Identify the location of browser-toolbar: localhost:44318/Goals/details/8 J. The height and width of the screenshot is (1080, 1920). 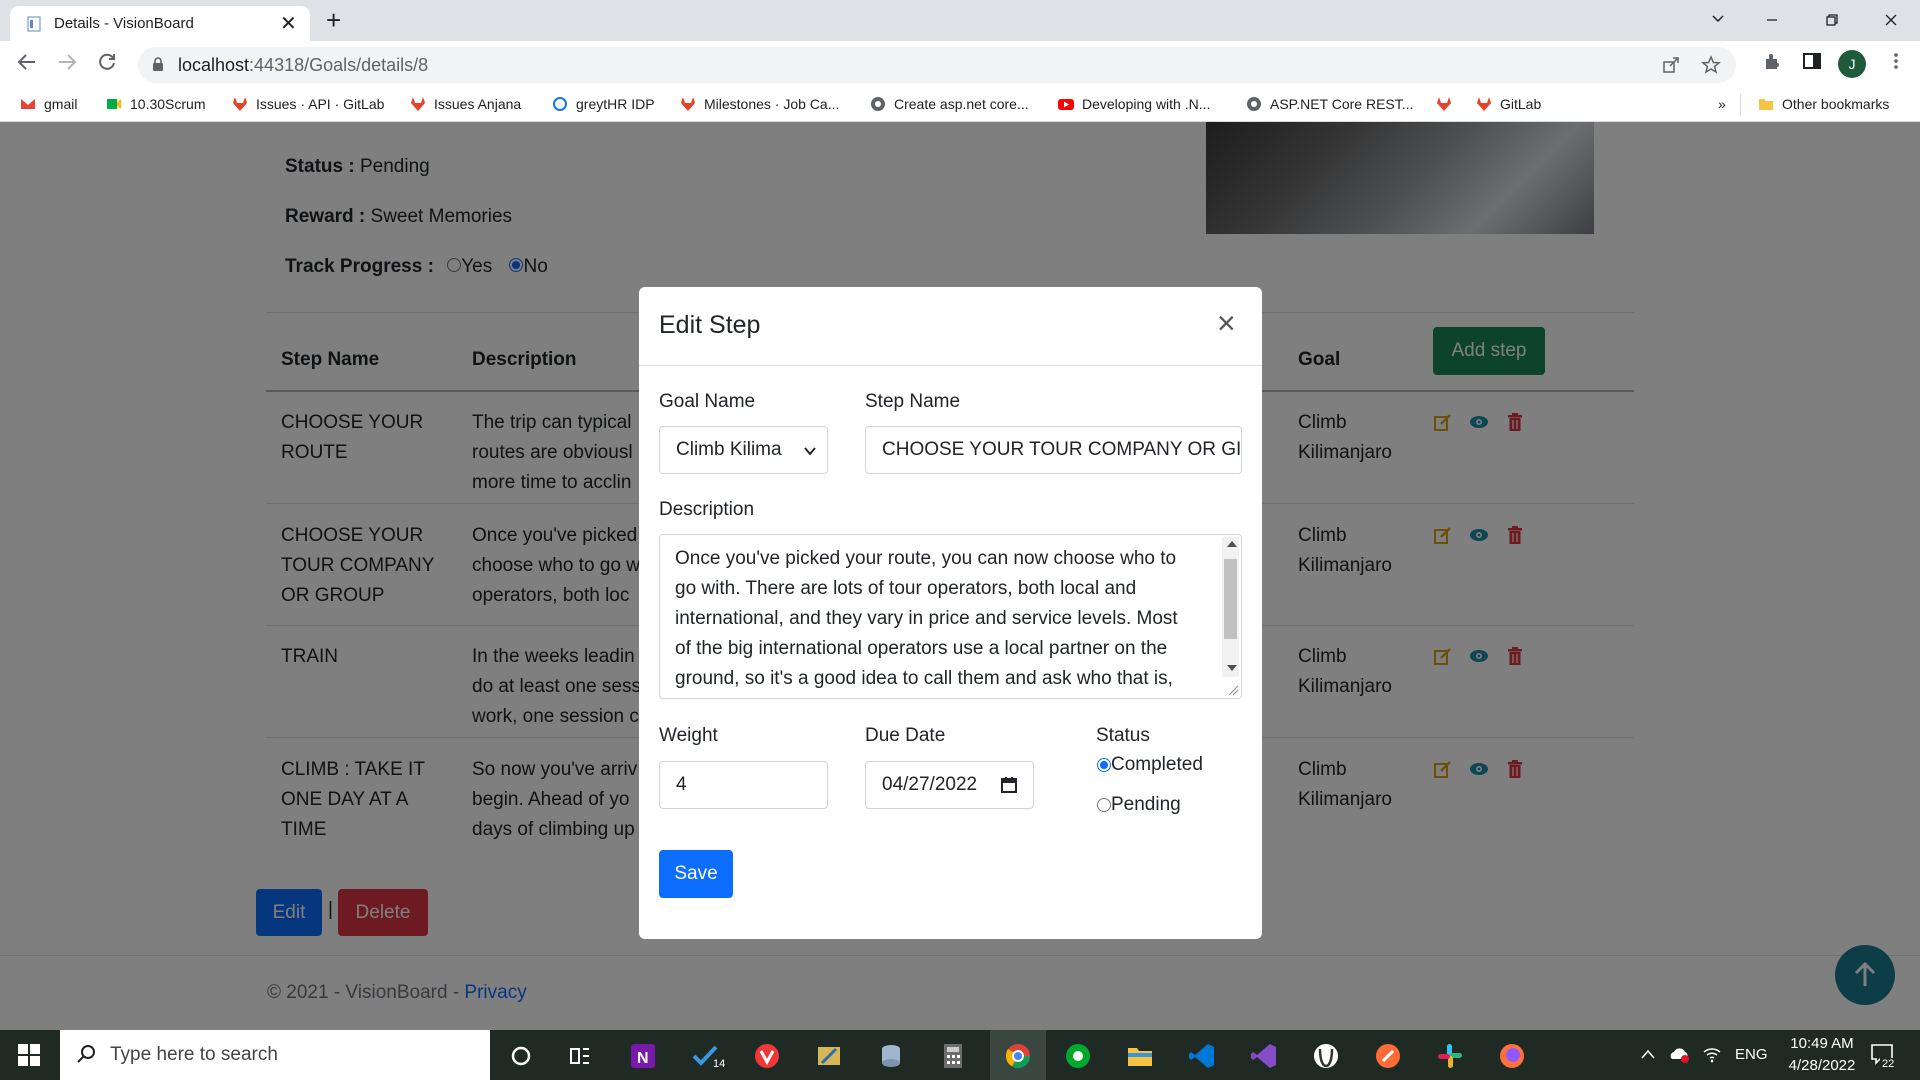
(960, 65).